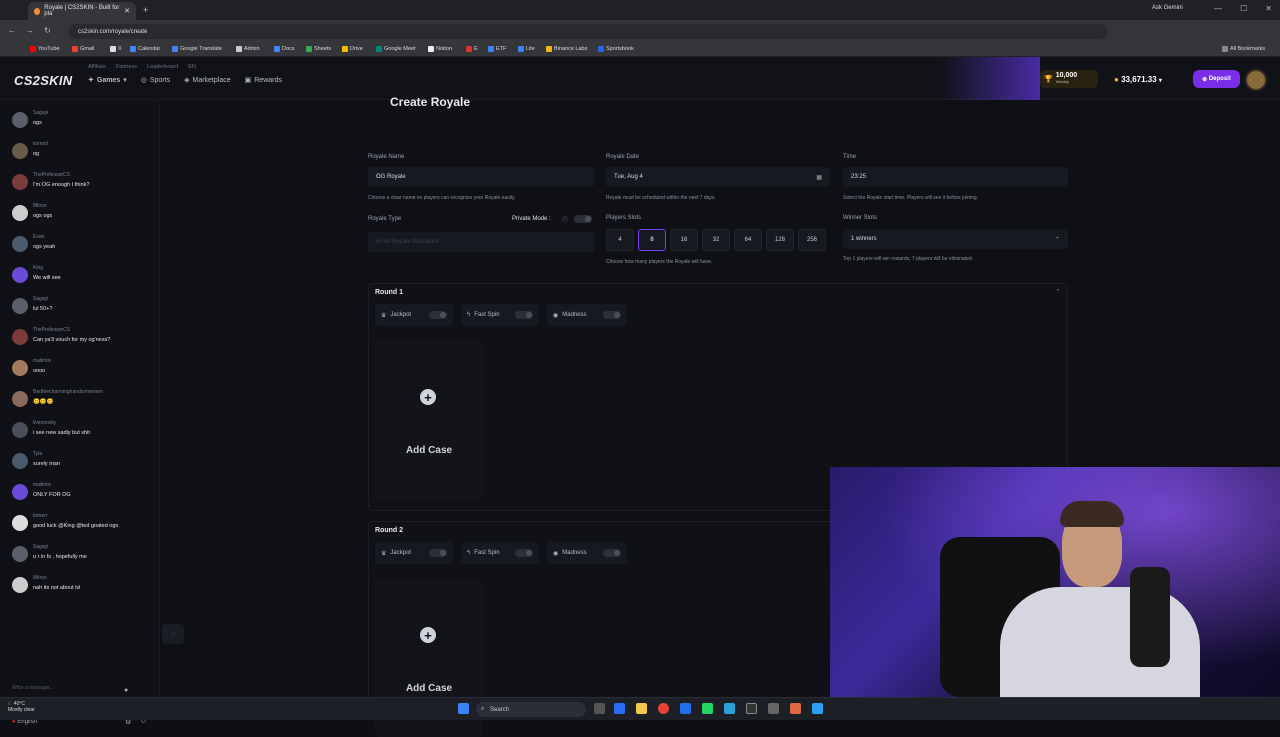  What do you see at coordinates (481, 177) in the screenshot?
I see `royale-name-input: OG Royale` at bounding box center [481, 177].